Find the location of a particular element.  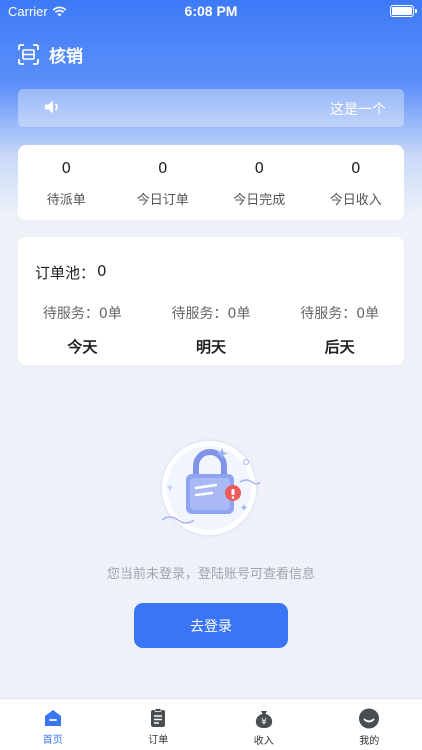

pool-day-name: 今天 is located at coordinates (82, 347).